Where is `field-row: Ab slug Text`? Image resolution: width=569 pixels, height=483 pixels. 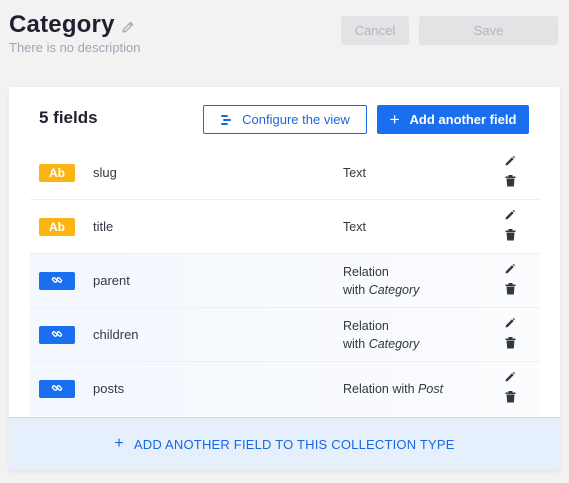 field-row: Ab slug Text is located at coordinates (285, 173).